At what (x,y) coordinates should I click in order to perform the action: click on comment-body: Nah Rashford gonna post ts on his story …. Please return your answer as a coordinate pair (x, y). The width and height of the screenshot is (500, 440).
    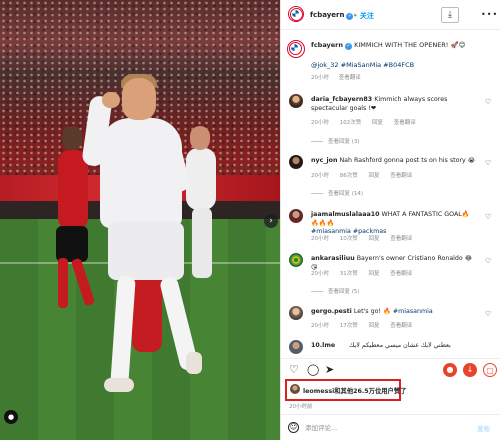
    Looking at the image, I should click on (407, 160).